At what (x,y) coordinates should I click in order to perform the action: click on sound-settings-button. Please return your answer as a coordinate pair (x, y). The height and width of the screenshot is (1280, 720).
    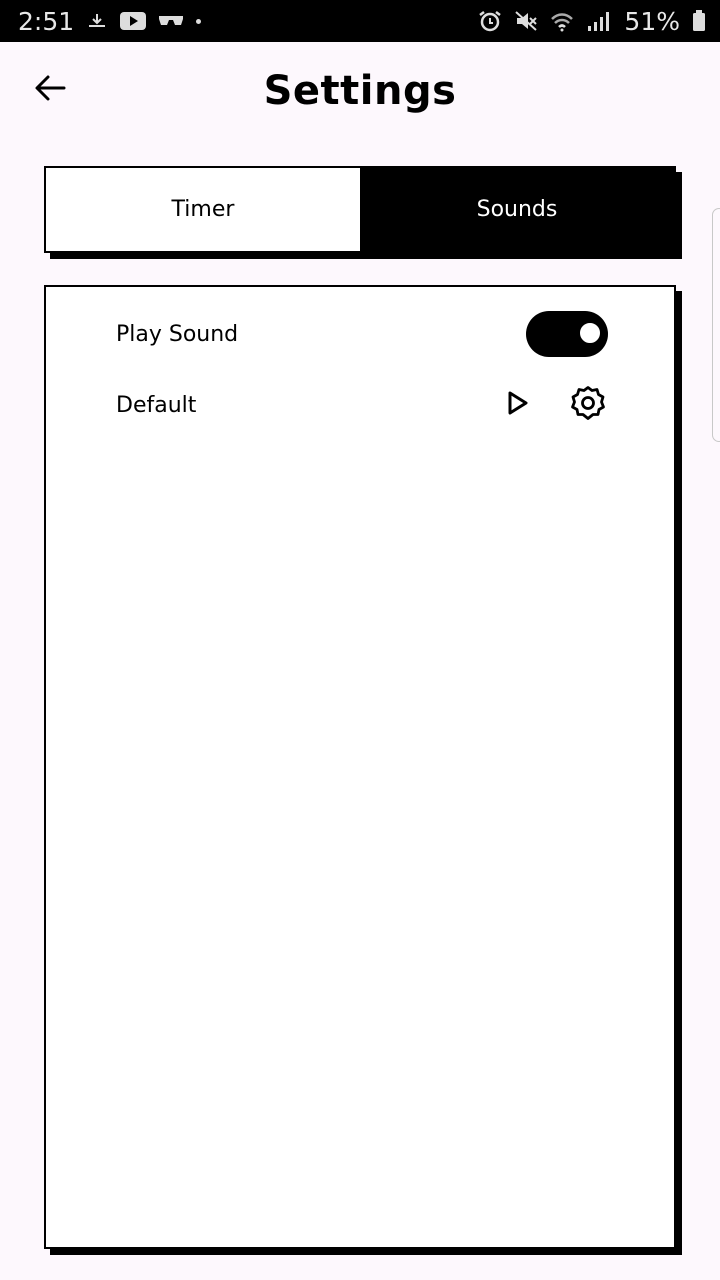
    Looking at the image, I should click on (588, 405).